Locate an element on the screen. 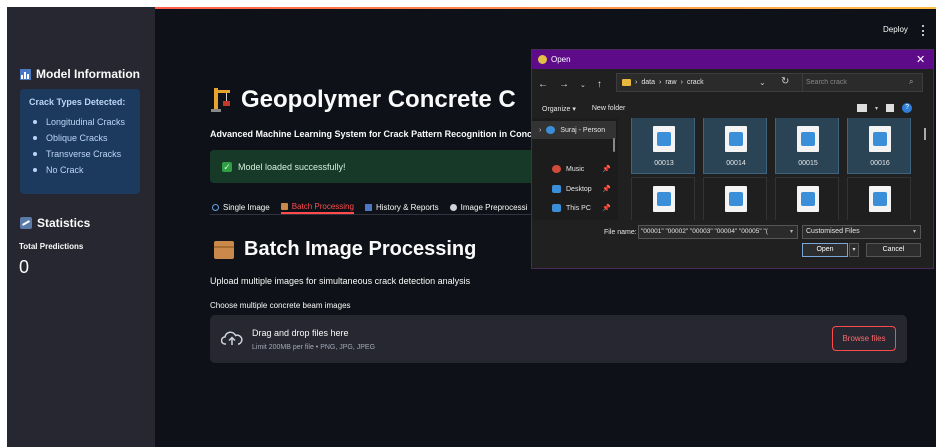 The width and height of the screenshot is (936, 447). total-predictions-label: Total Predictions is located at coordinates (51, 246).